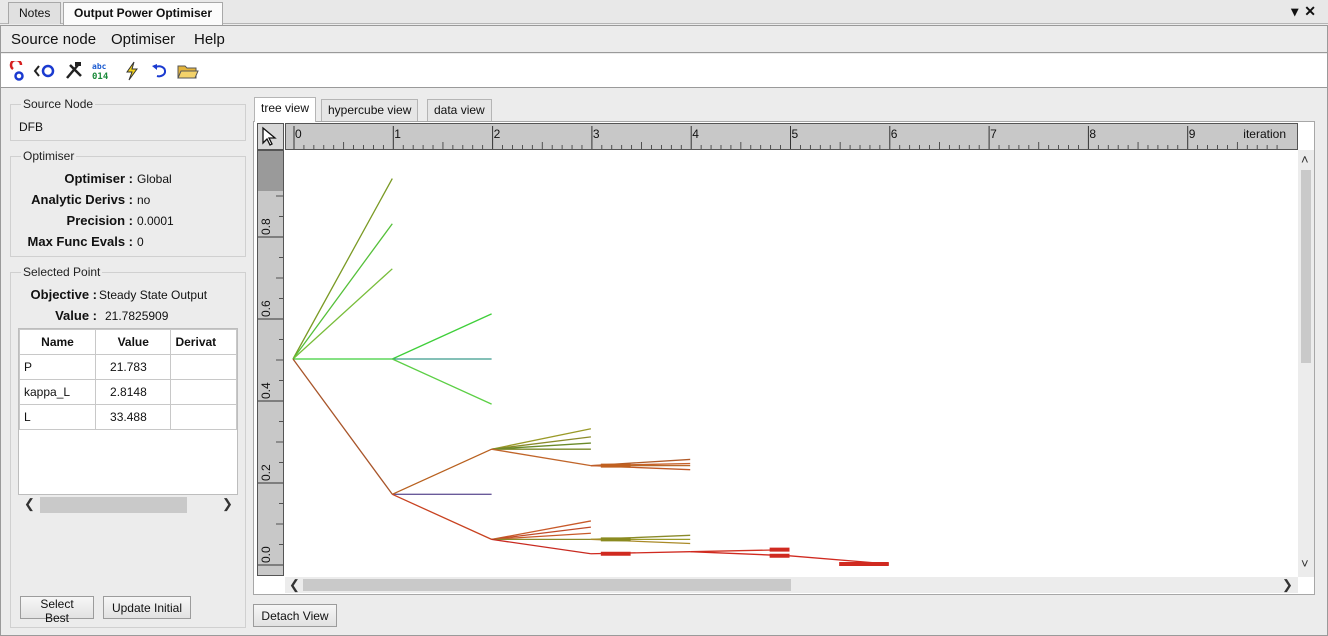 The height and width of the screenshot is (636, 1328). What do you see at coordinates (35, 13) in the screenshot?
I see `tab-notes: Notes` at bounding box center [35, 13].